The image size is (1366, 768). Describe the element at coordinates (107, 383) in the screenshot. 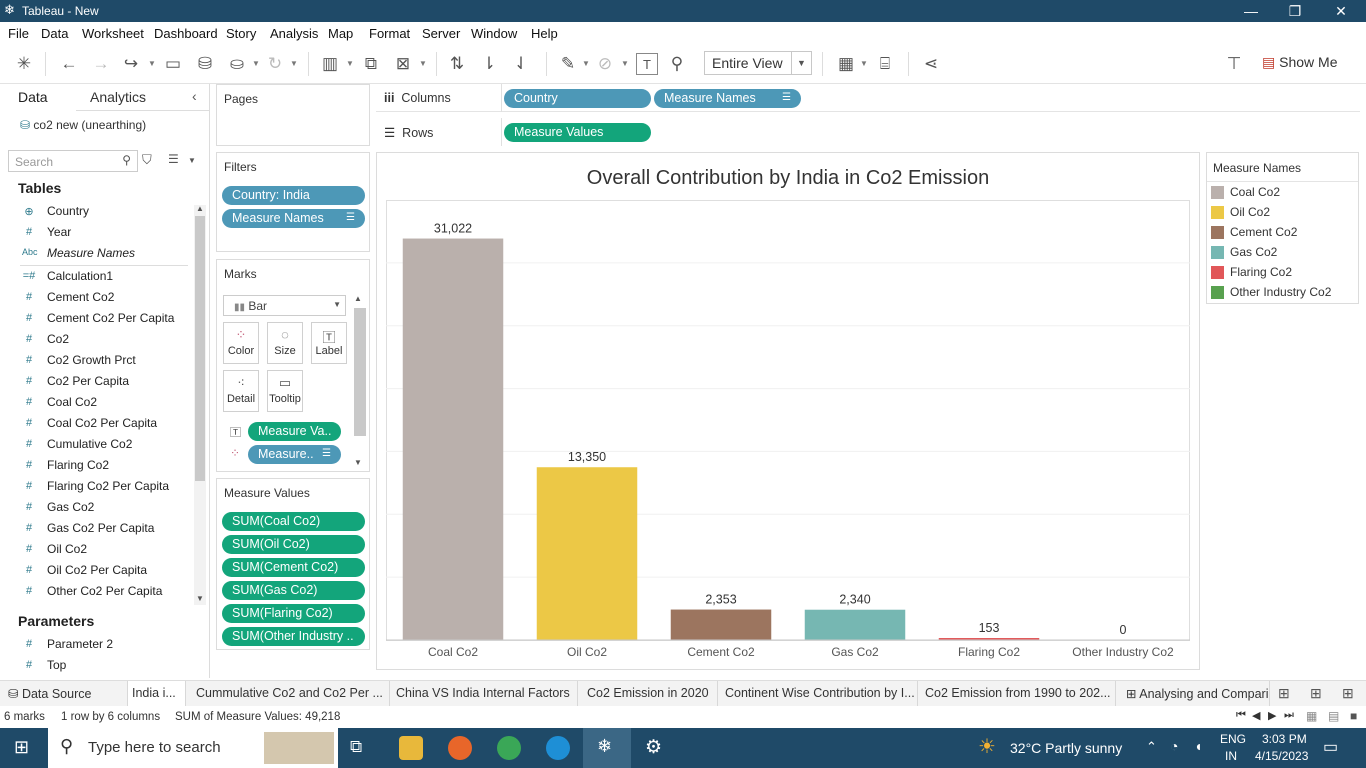

I see `field-item: # Co2 Per Capita` at that location.